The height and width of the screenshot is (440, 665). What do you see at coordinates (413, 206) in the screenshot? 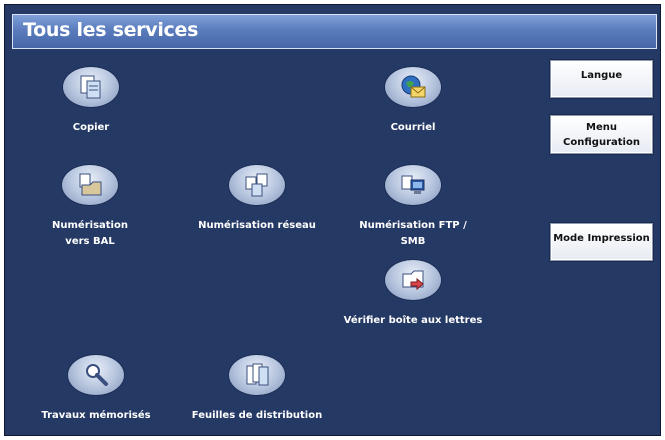
I see `service-ftp-smb-scan: Numérisation FTP / SMB` at bounding box center [413, 206].